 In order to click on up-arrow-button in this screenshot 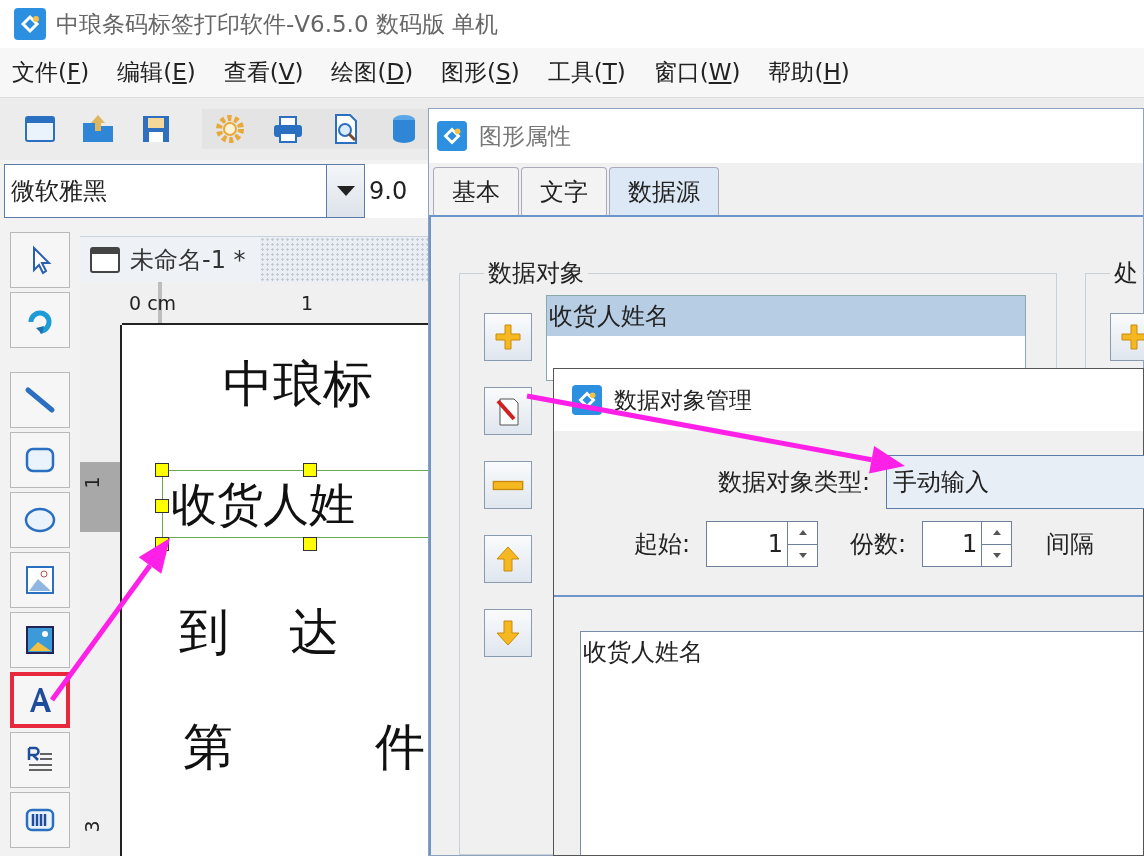, I will do `click(508, 559)`.